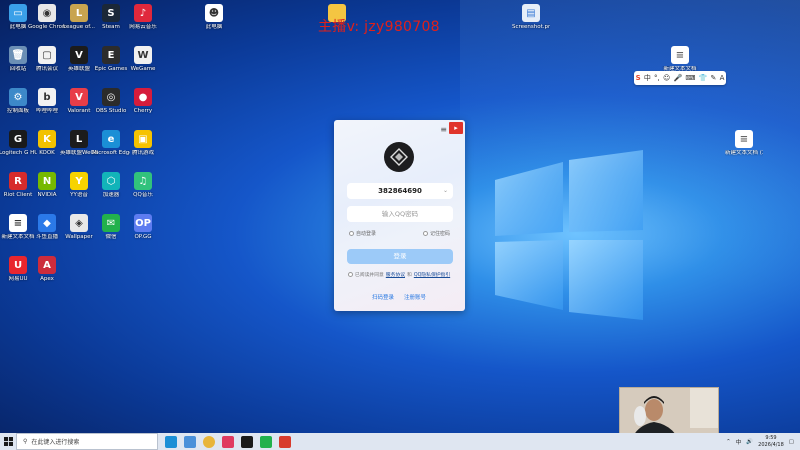  I want to click on app-icon: E, so click(111, 55).